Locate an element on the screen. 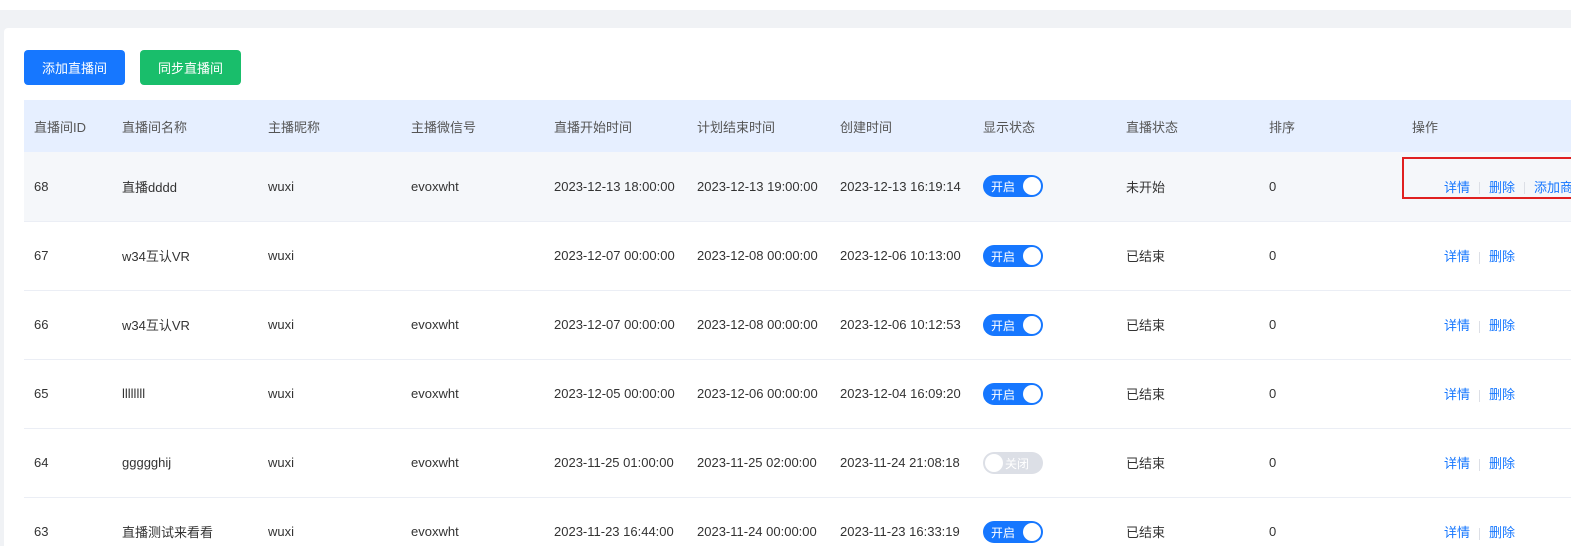 Image resolution: width=1571 pixels, height=546 pixels. cell-end: 2023-12-08 00:00:00 is located at coordinates (757, 324).